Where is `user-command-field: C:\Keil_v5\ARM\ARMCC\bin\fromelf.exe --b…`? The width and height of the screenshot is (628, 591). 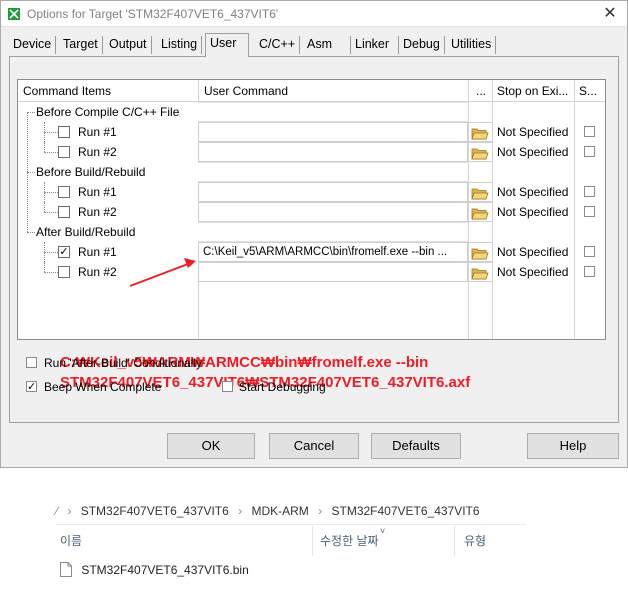
user-command-field: C:\Keil_v5\ARM\ARMCC\bin\fromelf.exe --b… is located at coordinates (333, 252).